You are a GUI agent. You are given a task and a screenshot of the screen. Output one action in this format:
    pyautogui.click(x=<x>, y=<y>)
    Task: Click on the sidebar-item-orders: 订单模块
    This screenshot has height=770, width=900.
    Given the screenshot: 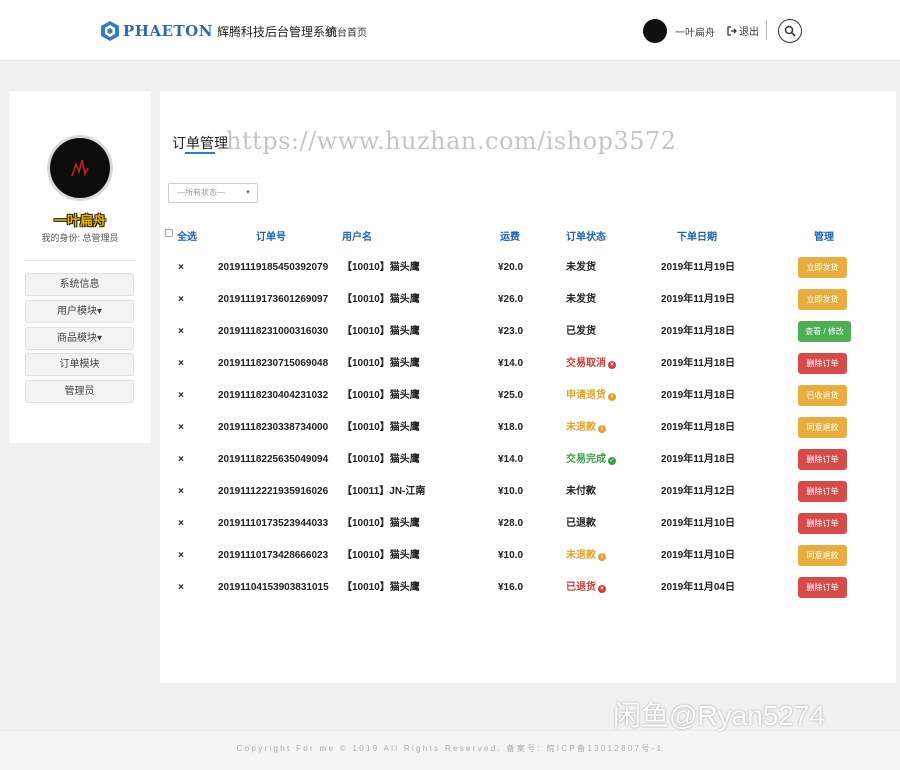 What is the action you would take?
    pyautogui.click(x=79, y=365)
    